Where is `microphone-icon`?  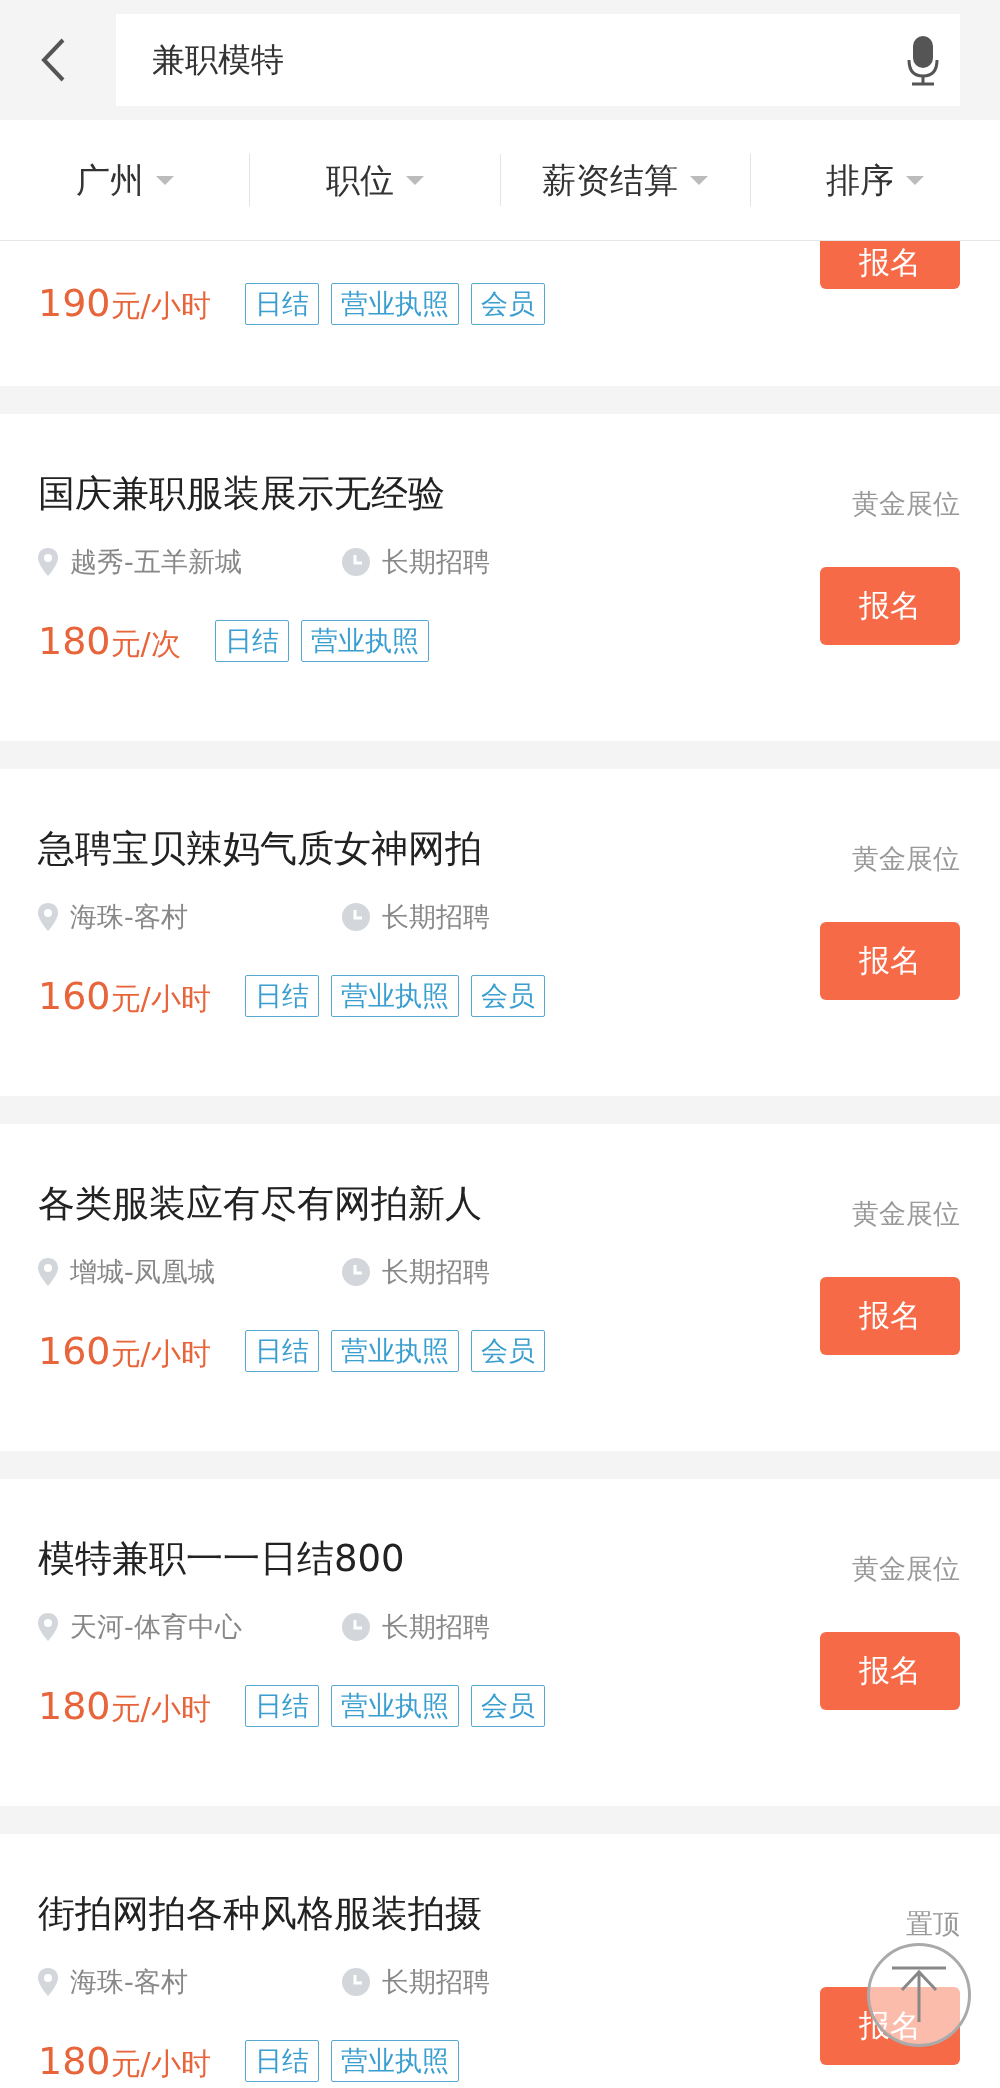
microphone-icon is located at coordinates (923, 60).